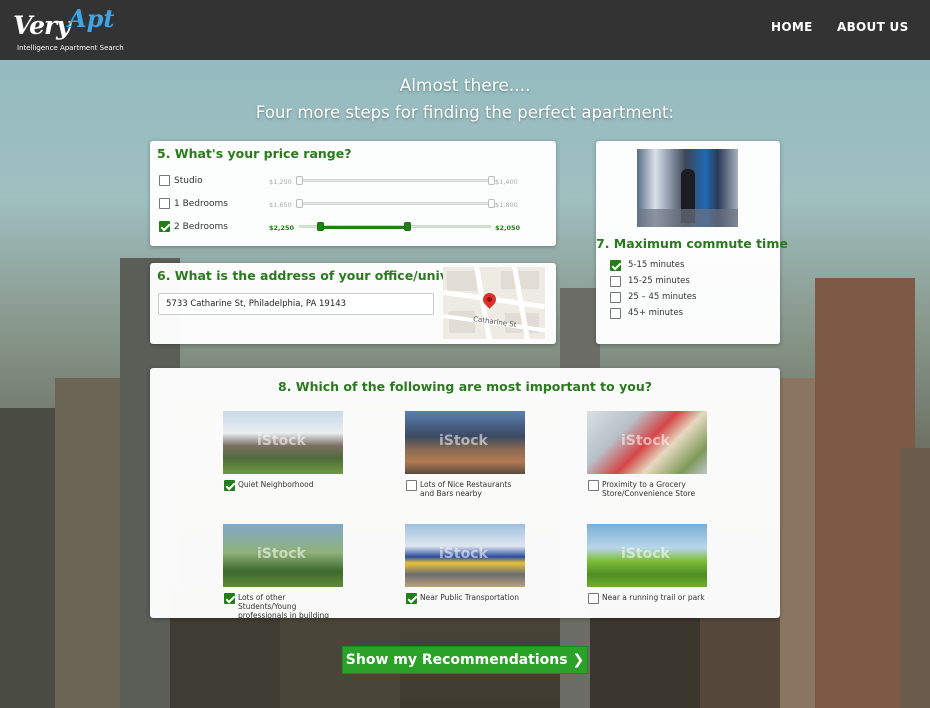  Describe the element at coordinates (653, 597) in the screenshot. I see `importance-option-label: Near a running trail or park` at that location.